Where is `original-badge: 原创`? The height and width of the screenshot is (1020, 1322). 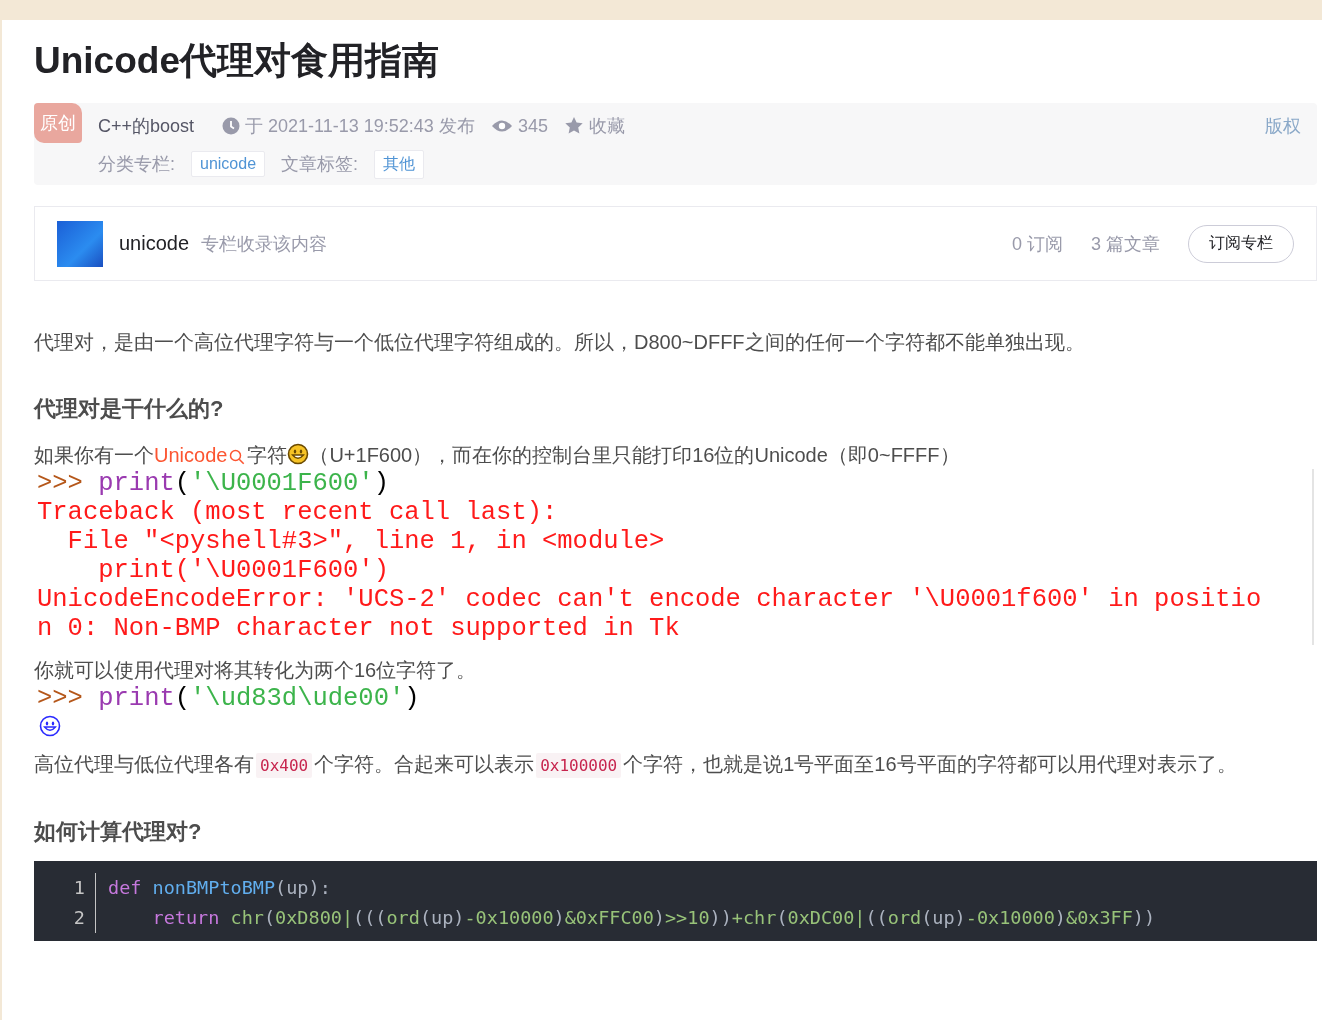
original-badge: 原创 is located at coordinates (58, 123).